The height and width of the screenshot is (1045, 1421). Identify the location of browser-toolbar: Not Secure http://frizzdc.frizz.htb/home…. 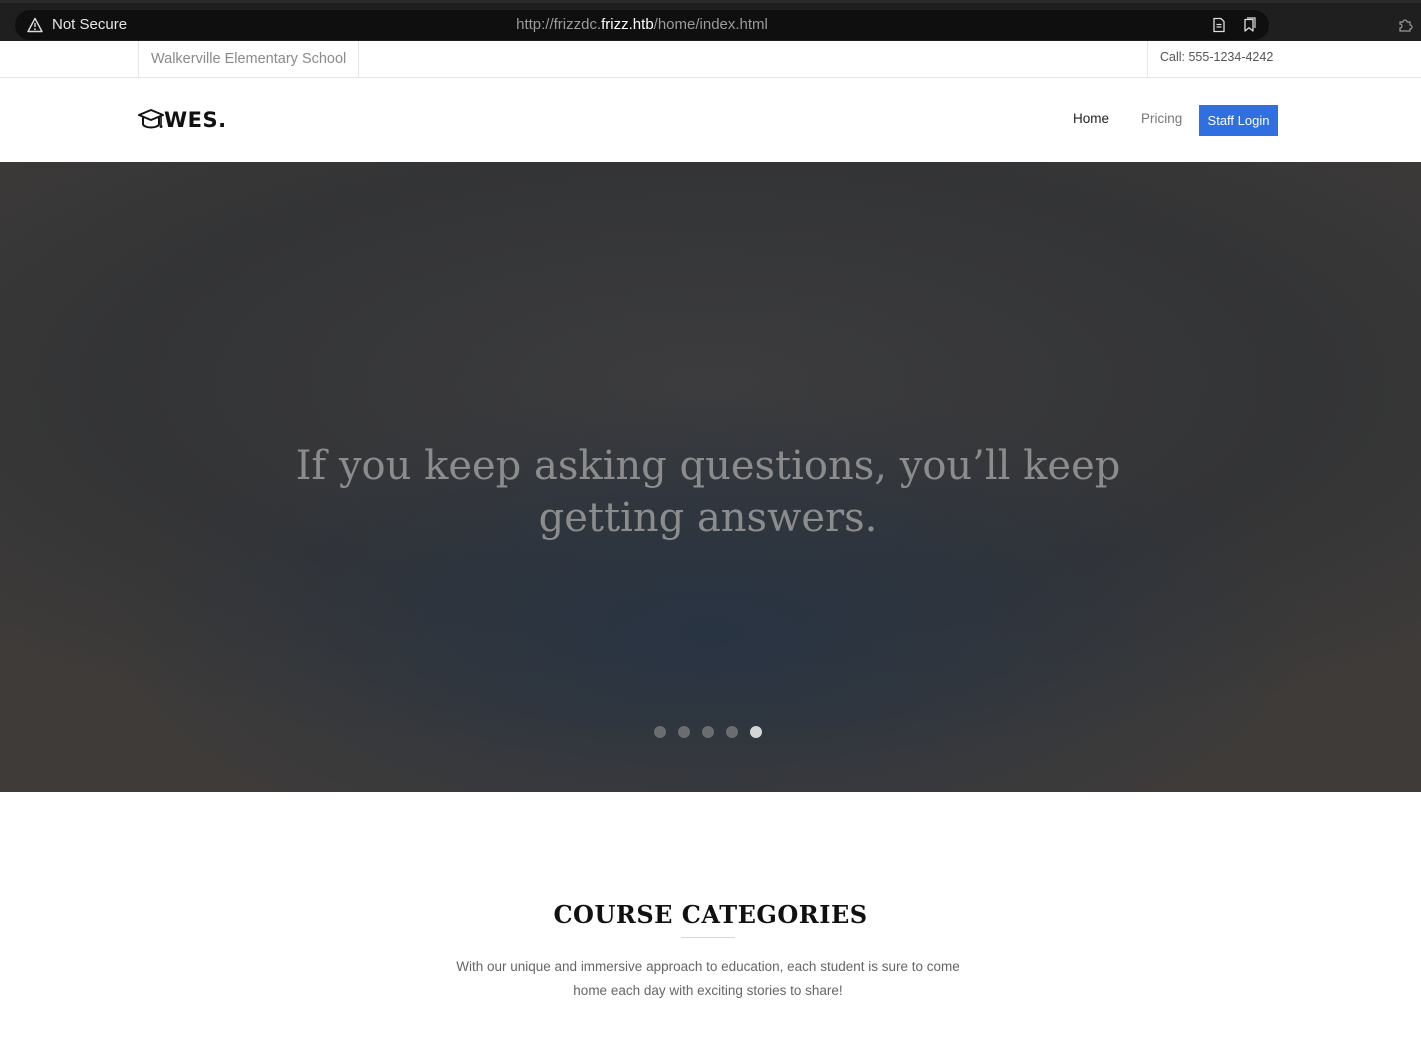
(710, 20).